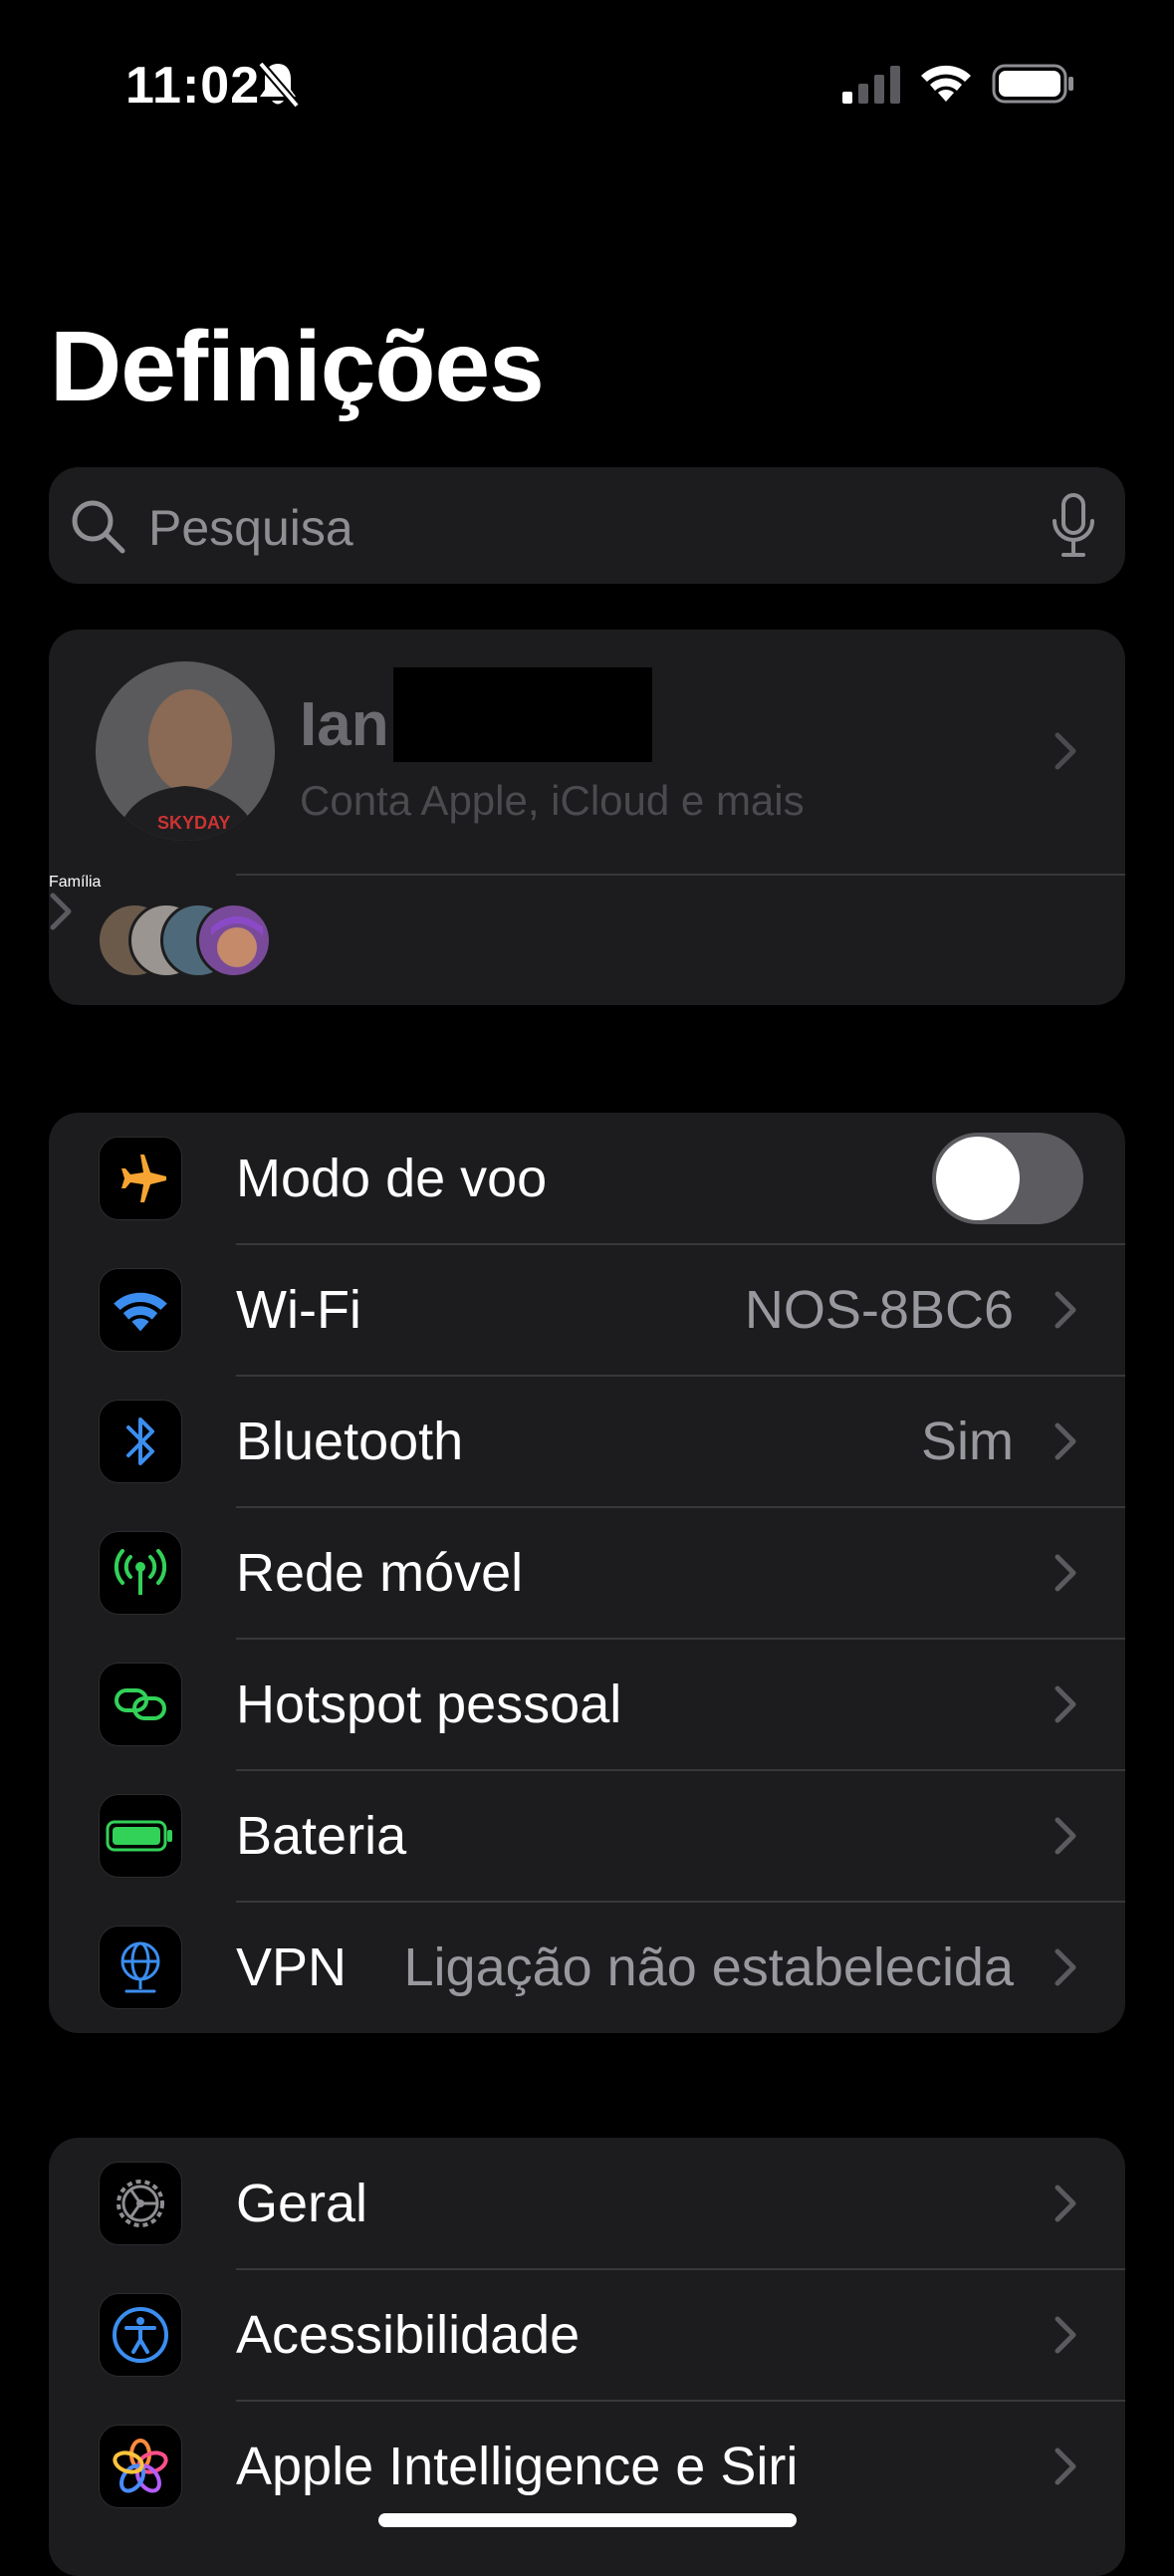  Describe the element at coordinates (522, 714) in the screenshot. I see `name-redaction` at that location.